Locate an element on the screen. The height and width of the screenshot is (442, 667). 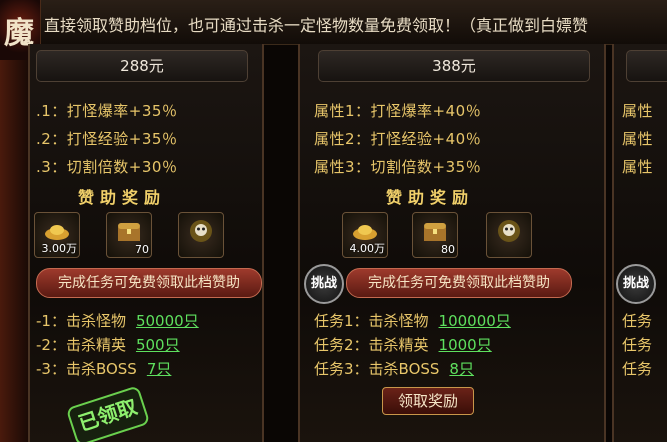
banner-text: 直接领取赞助档位，也可通过击杀一定怪物数量免费领取！（真正做到白嫖赞 is located at coordinates (316, 25).